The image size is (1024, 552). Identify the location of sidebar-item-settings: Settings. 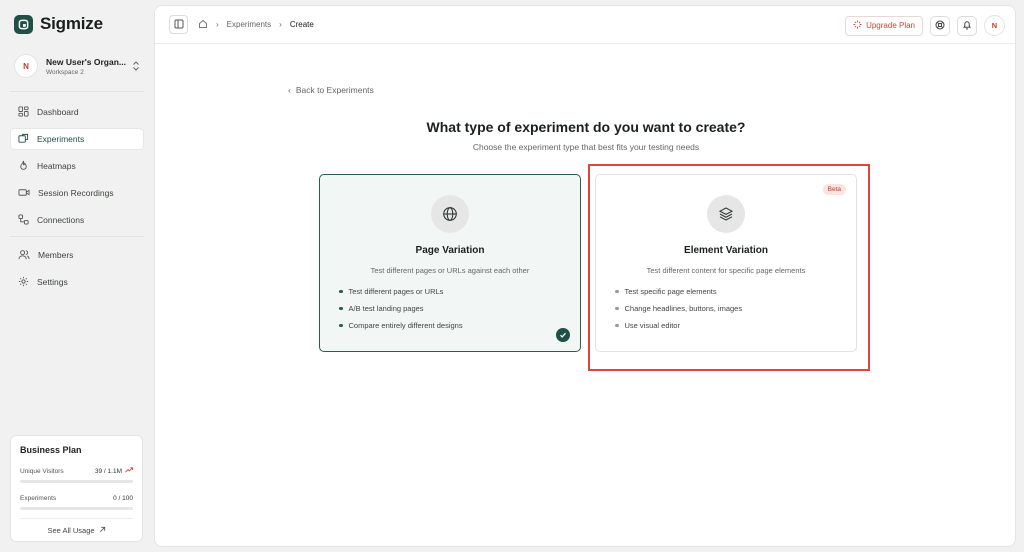
(77, 282).